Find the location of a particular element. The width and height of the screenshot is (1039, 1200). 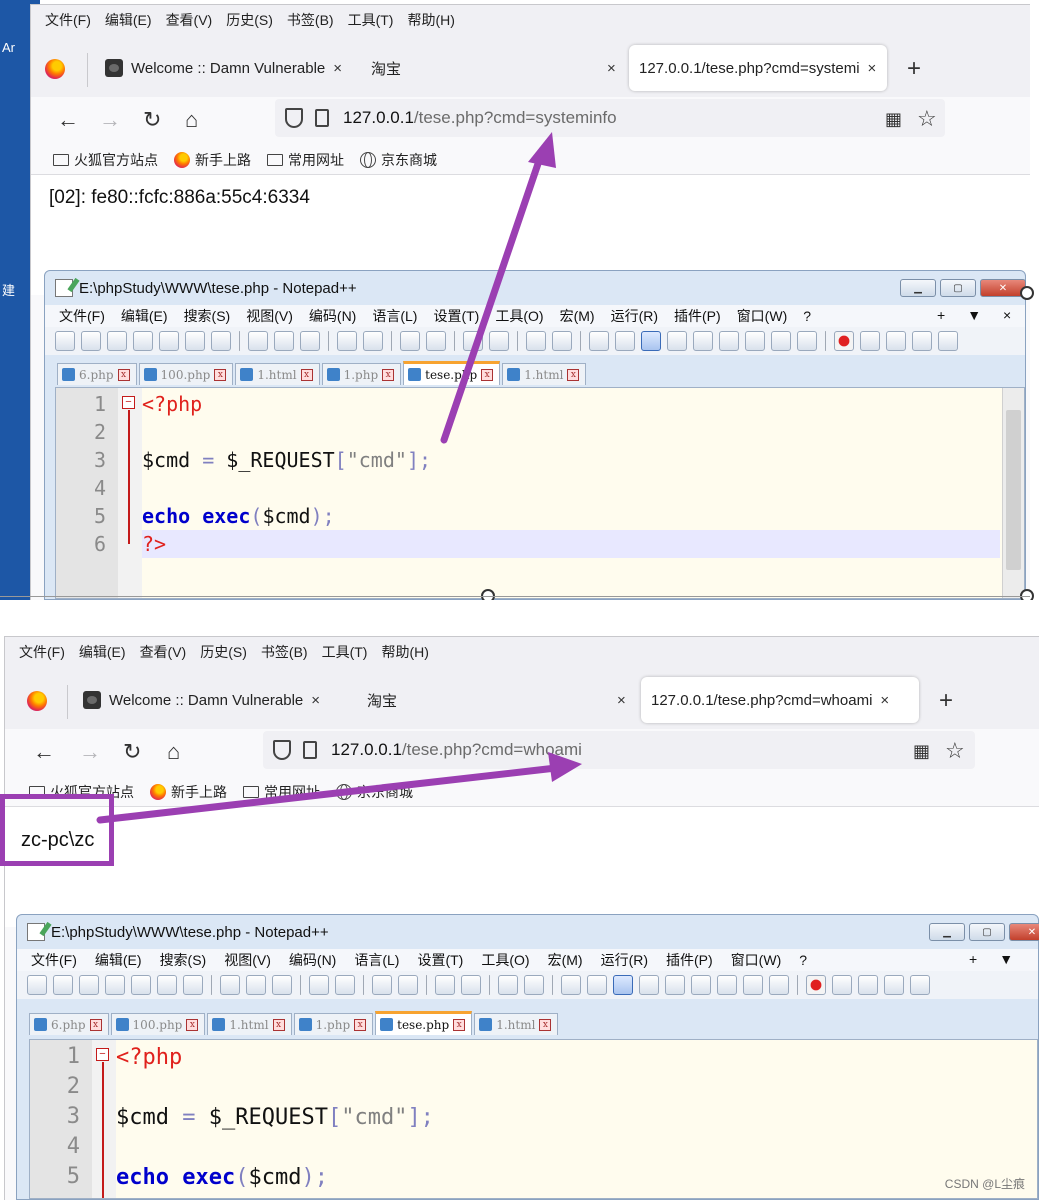

resize-handle is located at coordinates (1027, 594).